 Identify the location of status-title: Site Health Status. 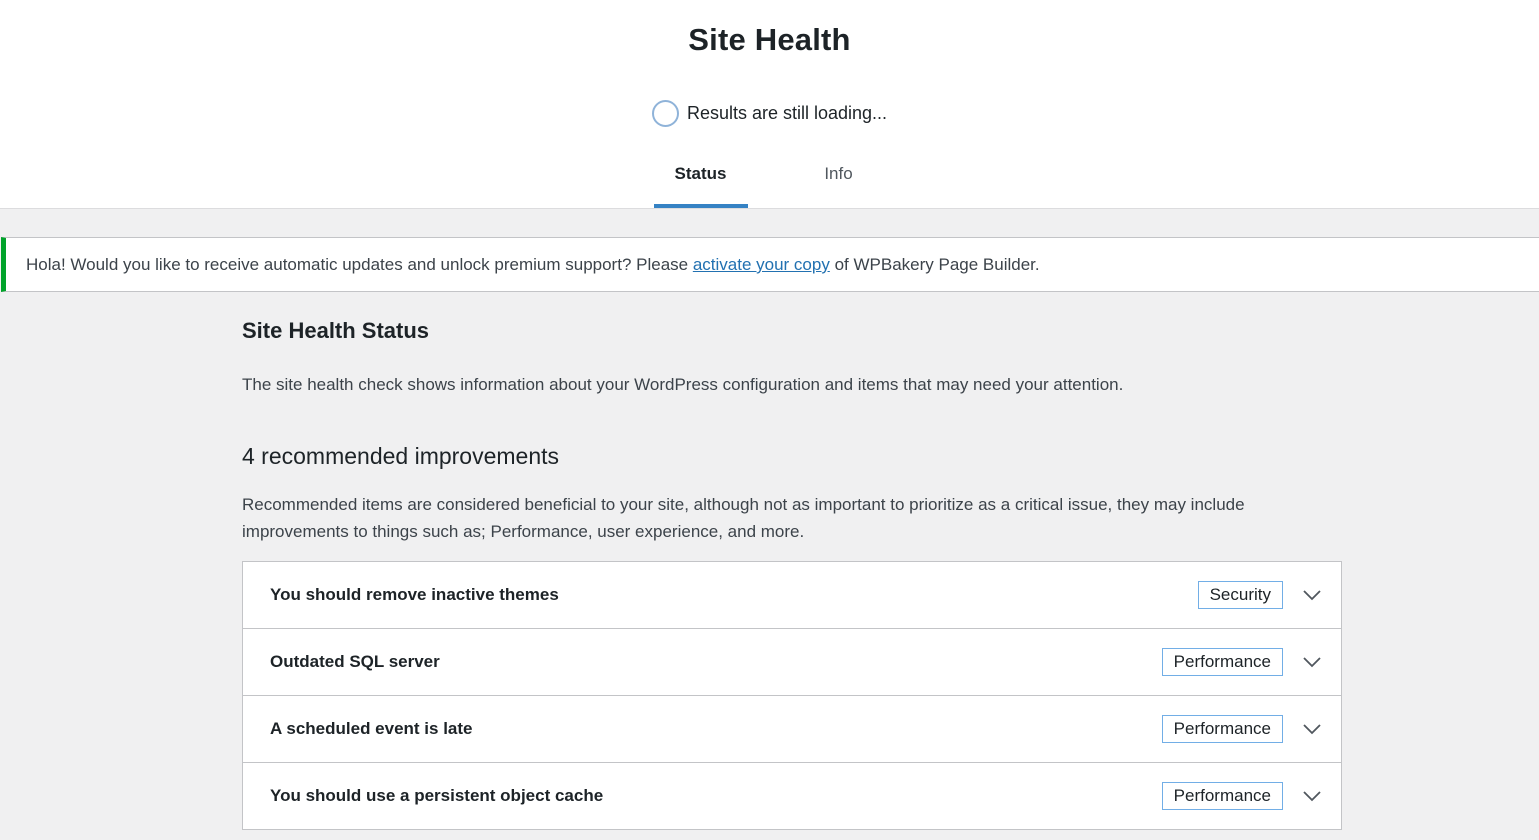
(336, 330).